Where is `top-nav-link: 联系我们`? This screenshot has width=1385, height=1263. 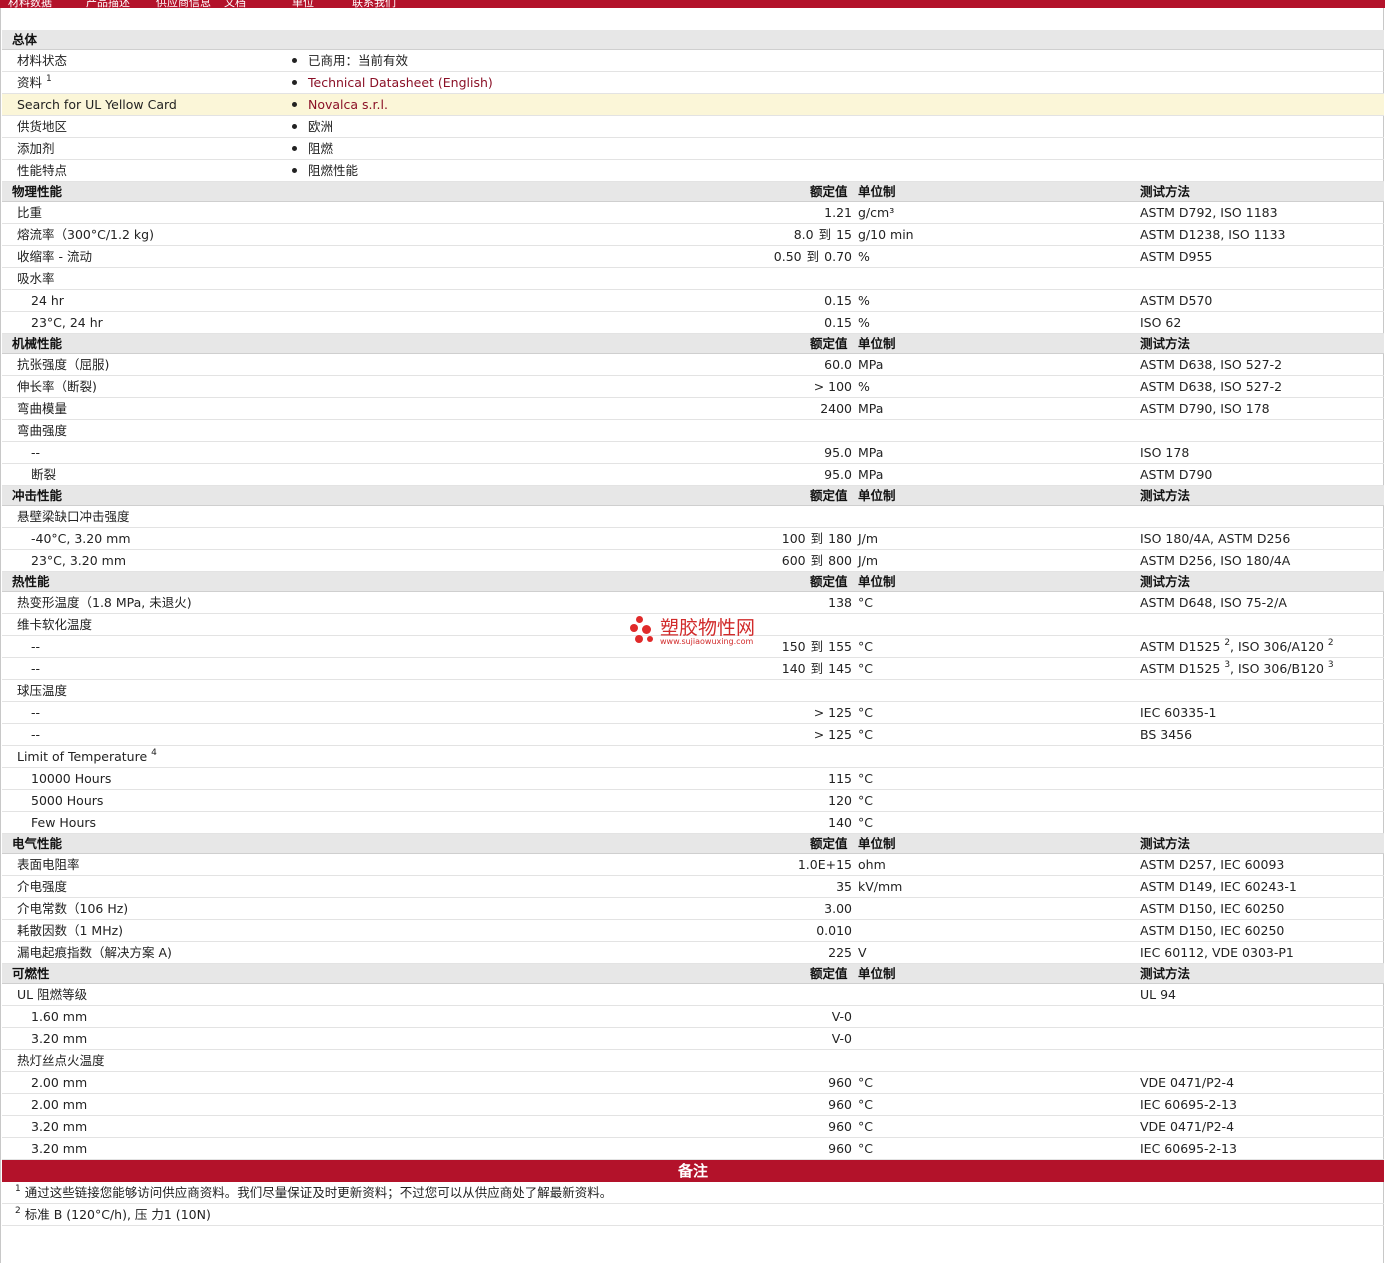
top-nav-link: 联系我们 is located at coordinates (374, 4).